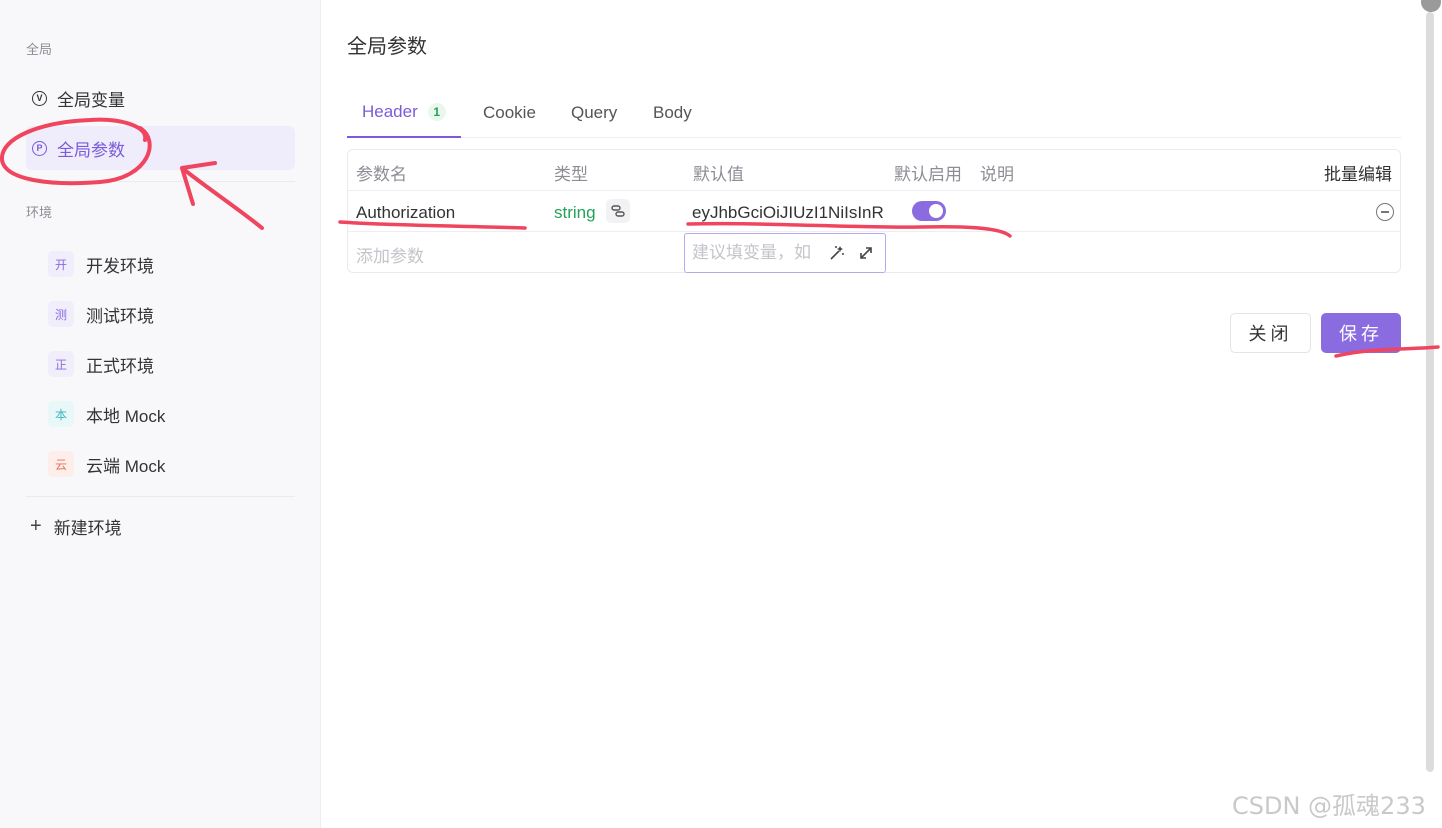 The height and width of the screenshot is (828, 1442). Describe the element at coordinates (436, 112) in the screenshot. I see `tab-count-badge: 1` at that location.